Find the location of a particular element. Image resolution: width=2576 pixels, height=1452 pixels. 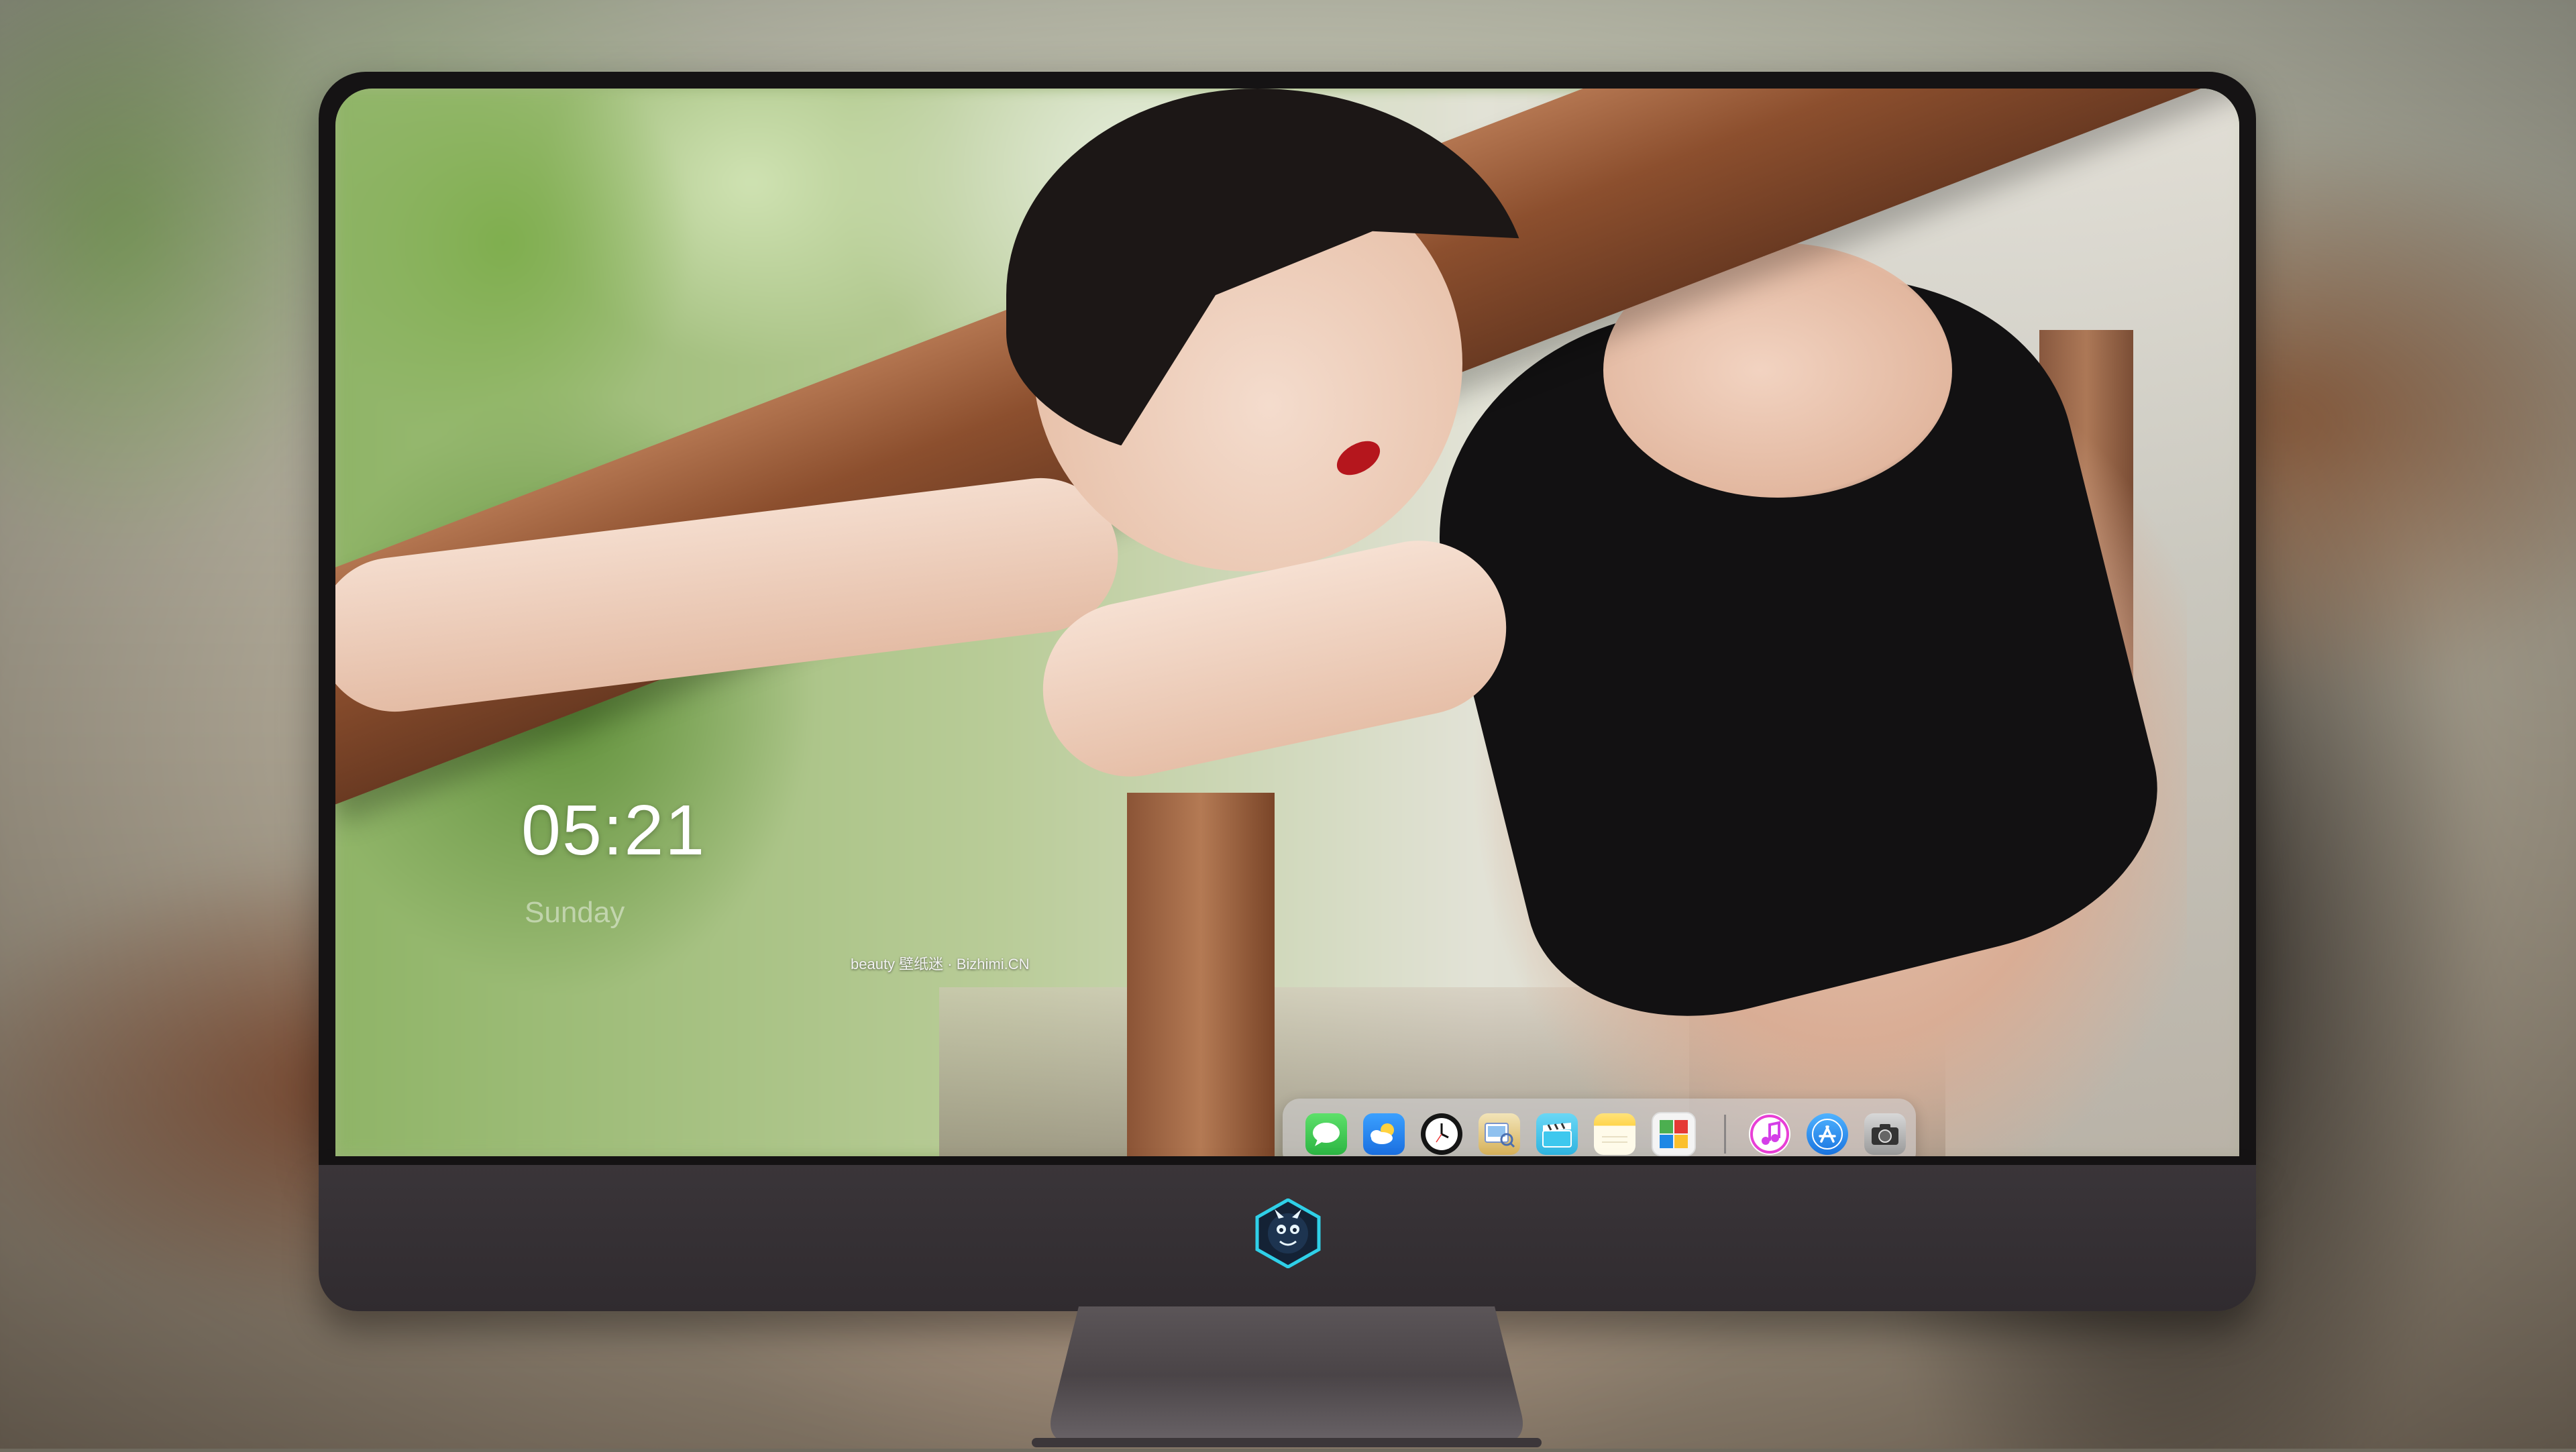

music-icon is located at coordinates (1769, 1134).